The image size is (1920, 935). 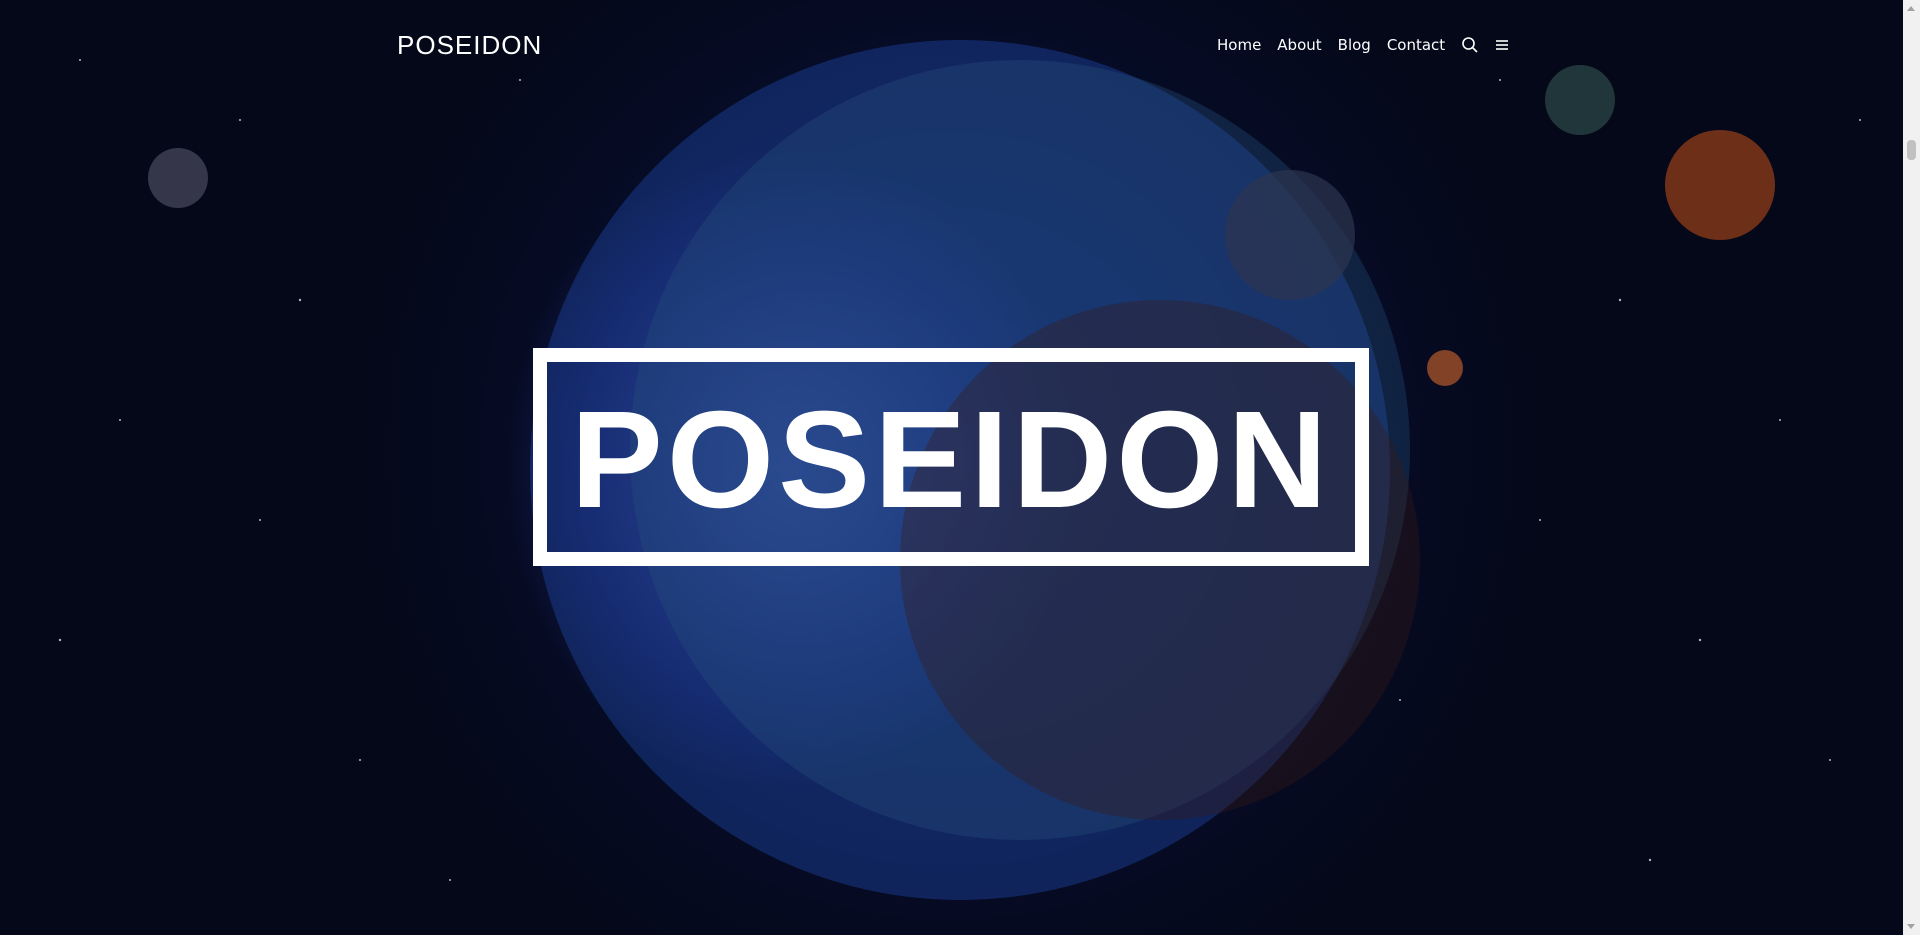 I want to click on nav-link-blog: Blog, so click(x=1354, y=45).